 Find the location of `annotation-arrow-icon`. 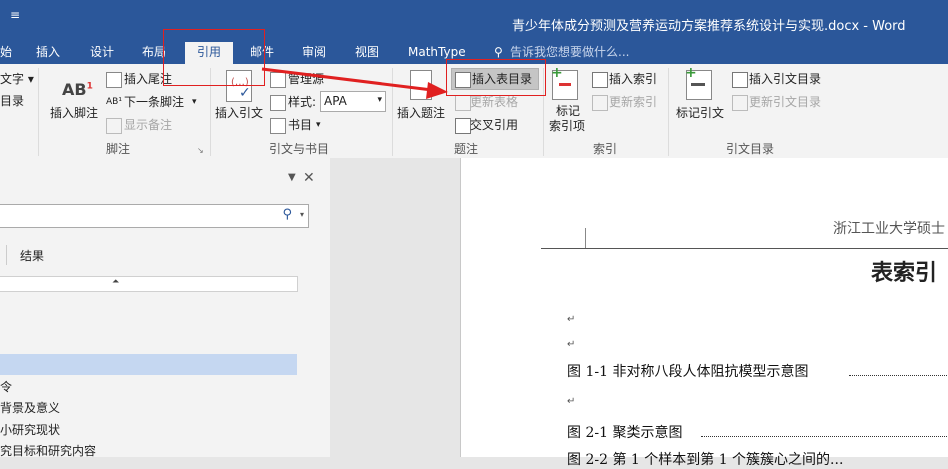

annotation-arrow-icon is located at coordinates (354, 83).